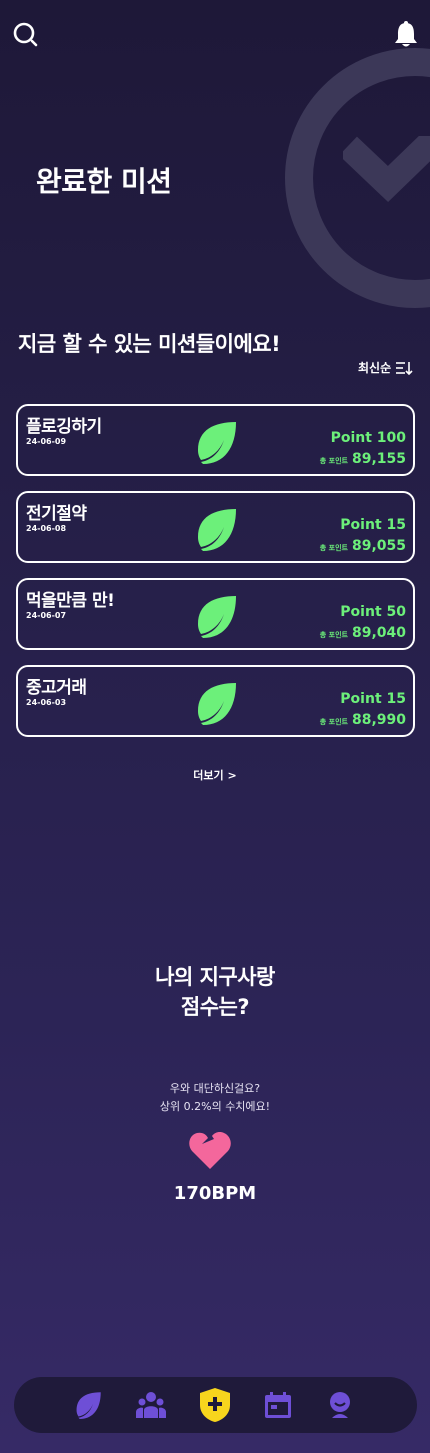  Describe the element at coordinates (149, 344) in the screenshot. I see `missions-section-title: 지금 할 수 있는 미션들이에요!` at that location.